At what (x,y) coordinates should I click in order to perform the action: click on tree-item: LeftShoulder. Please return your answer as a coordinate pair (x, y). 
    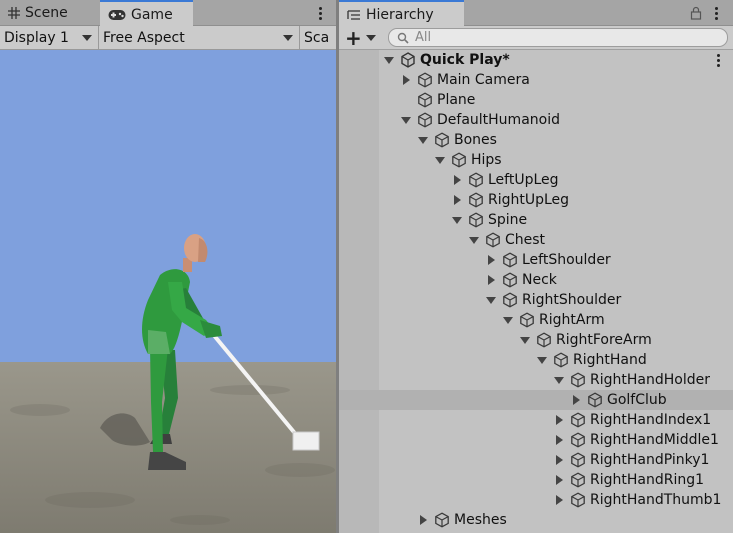
    Looking at the image, I should click on (536, 260).